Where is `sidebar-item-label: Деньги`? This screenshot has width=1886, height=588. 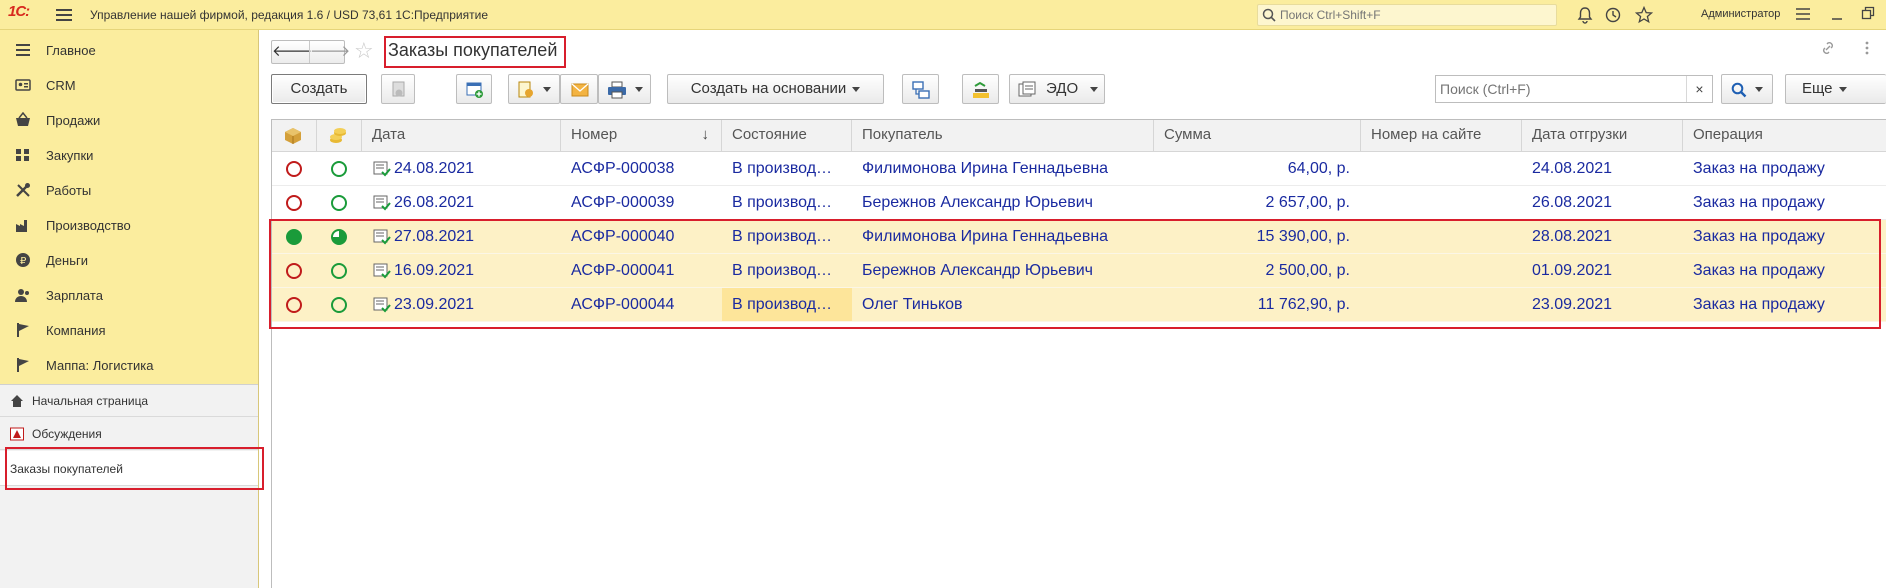
sidebar-item-label: Деньги is located at coordinates (67, 260).